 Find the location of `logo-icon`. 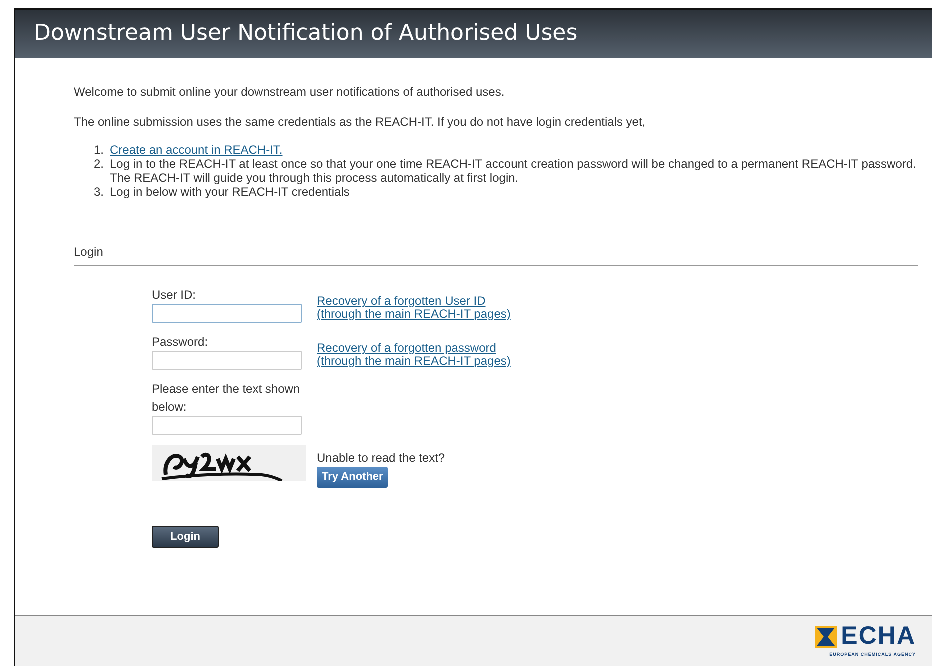

logo-icon is located at coordinates (826, 637).